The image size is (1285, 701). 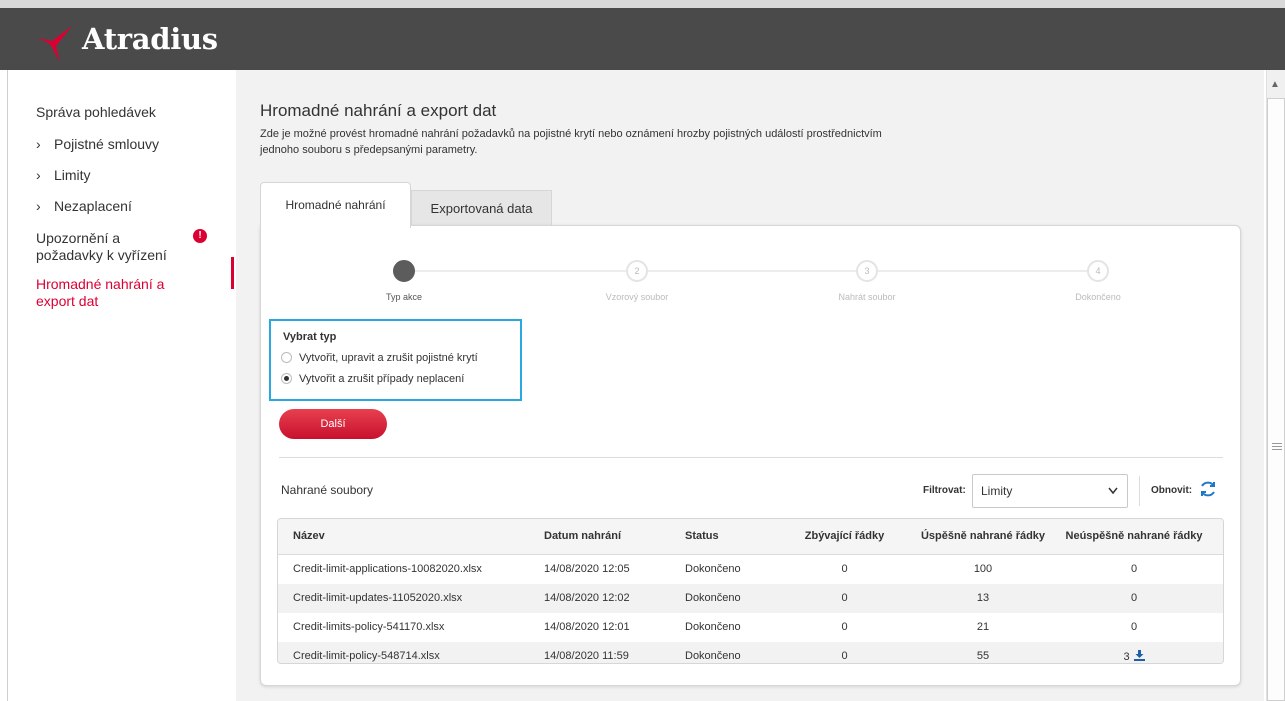 I want to click on filter-label: Filtrovat:, so click(x=944, y=490).